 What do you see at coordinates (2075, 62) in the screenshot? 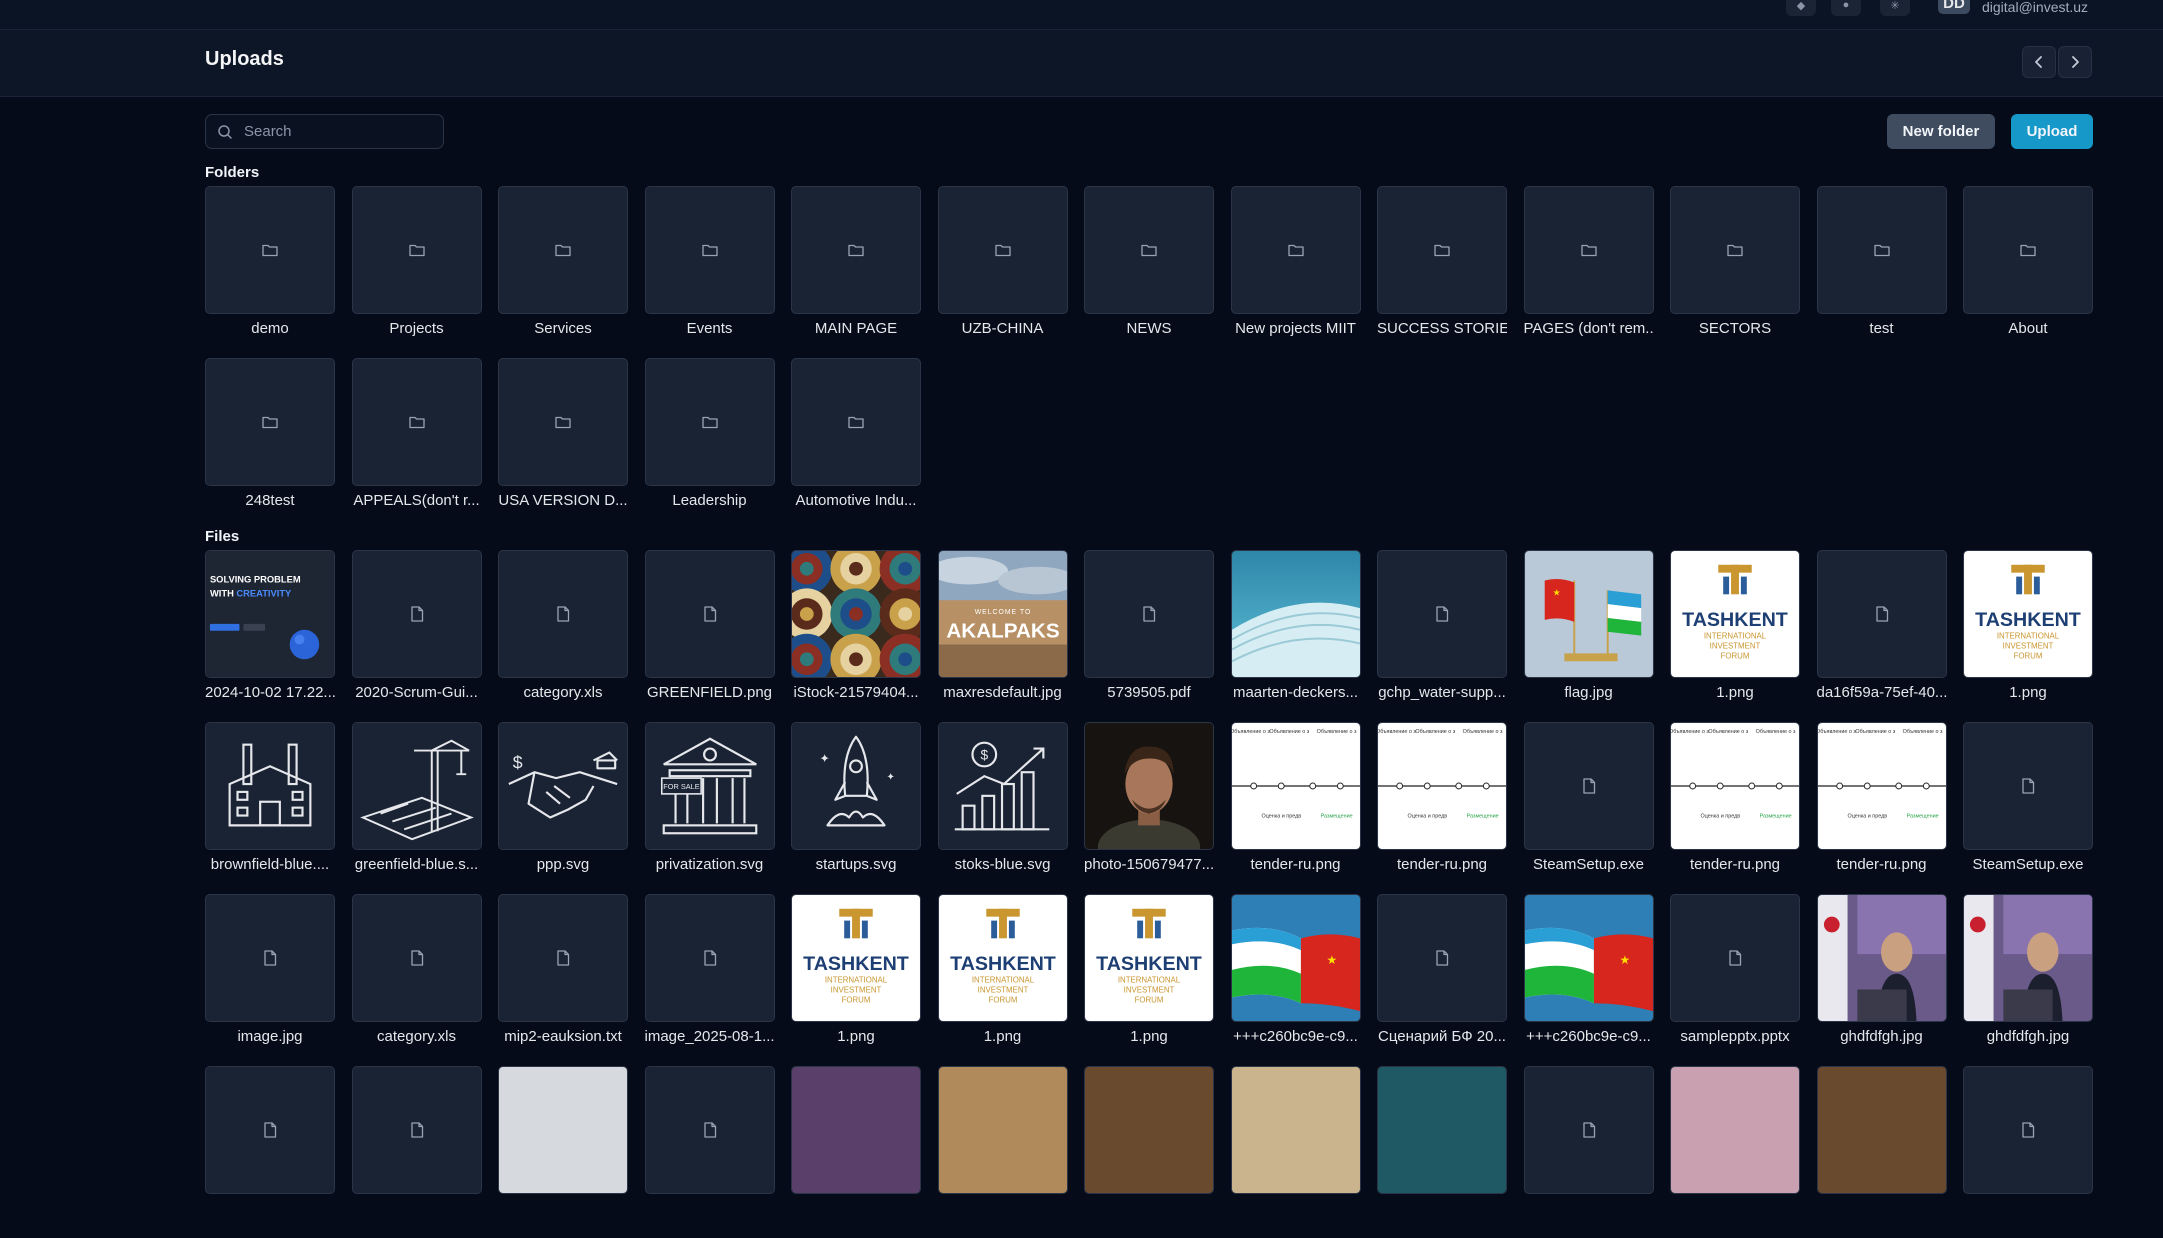
I see `forward-button` at bounding box center [2075, 62].